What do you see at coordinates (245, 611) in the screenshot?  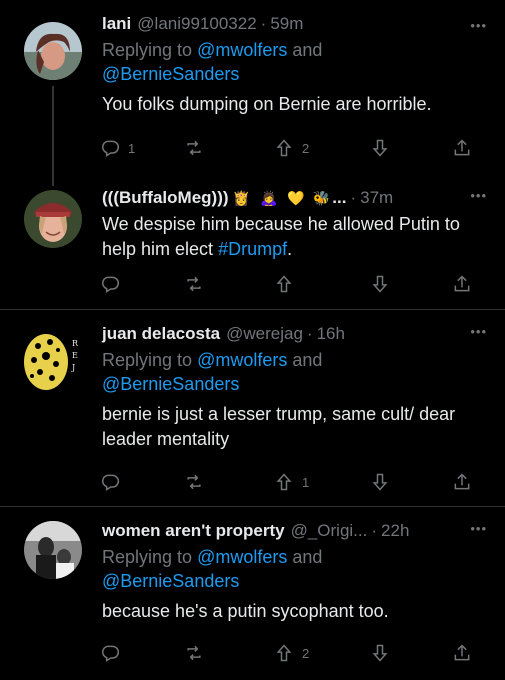 I see `tweet-text: because he's a putin sycophant too.` at bounding box center [245, 611].